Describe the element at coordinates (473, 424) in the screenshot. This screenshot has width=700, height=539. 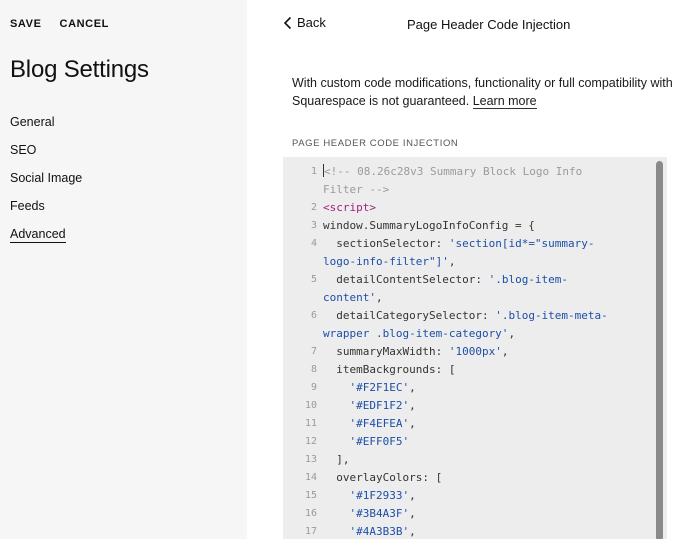
I see `line-text: '#F4EFEA',` at that location.